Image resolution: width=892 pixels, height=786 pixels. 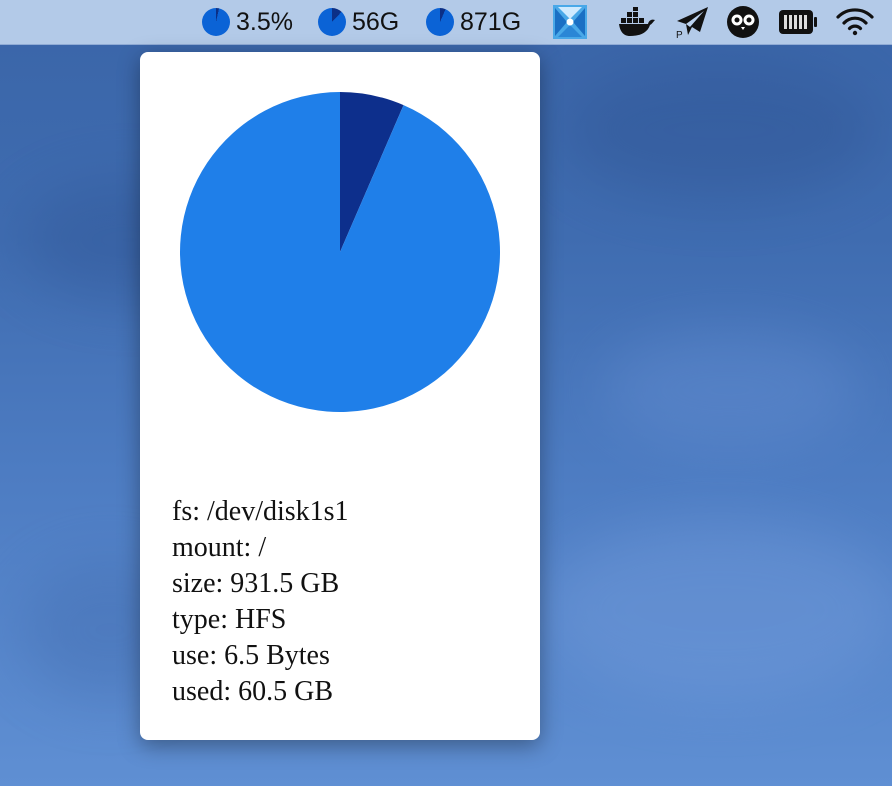 What do you see at coordinates (264, 21) in the screenshot?
I see `cpu-label: 3.5%` at bounding box center [264, 21].